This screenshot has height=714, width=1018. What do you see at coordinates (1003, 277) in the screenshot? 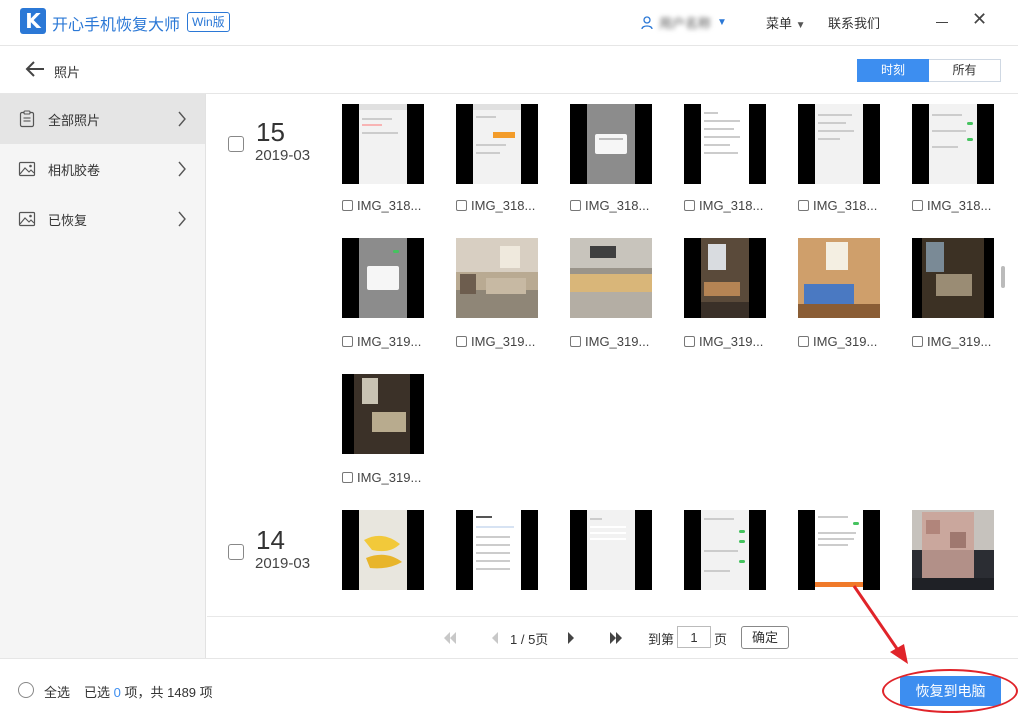
I see `vertical-scrollbar` at bounding box center [1003, 277].